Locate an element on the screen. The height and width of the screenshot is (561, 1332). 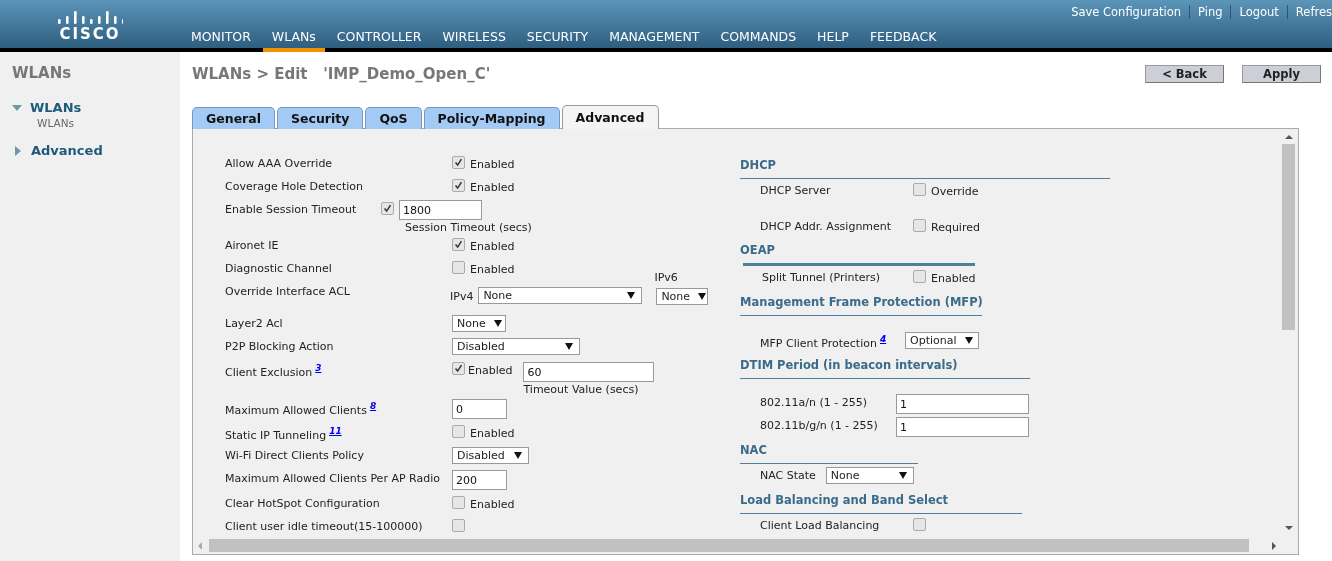
nav-tab: CONTROLLER is located at coordinates (379, 35).